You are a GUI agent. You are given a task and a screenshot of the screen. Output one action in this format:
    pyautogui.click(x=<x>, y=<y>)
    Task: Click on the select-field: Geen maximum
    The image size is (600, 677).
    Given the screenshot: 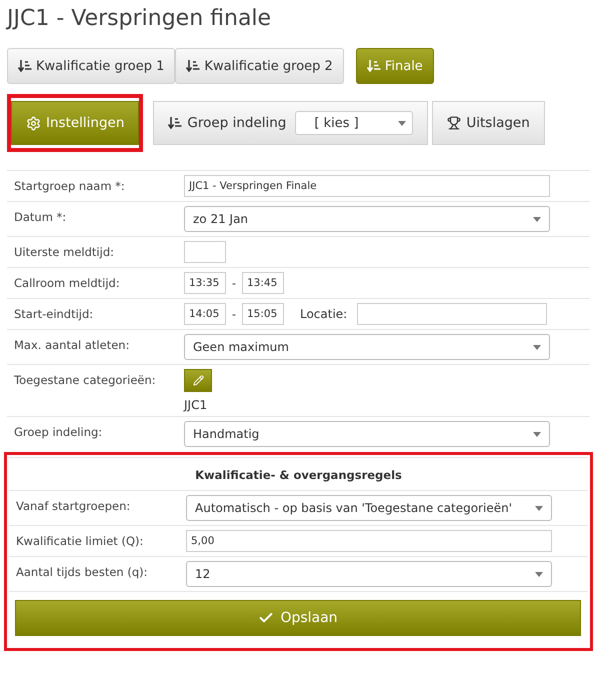 What is the action you would take?
    pyautogui.click(x=367, y=347)
    